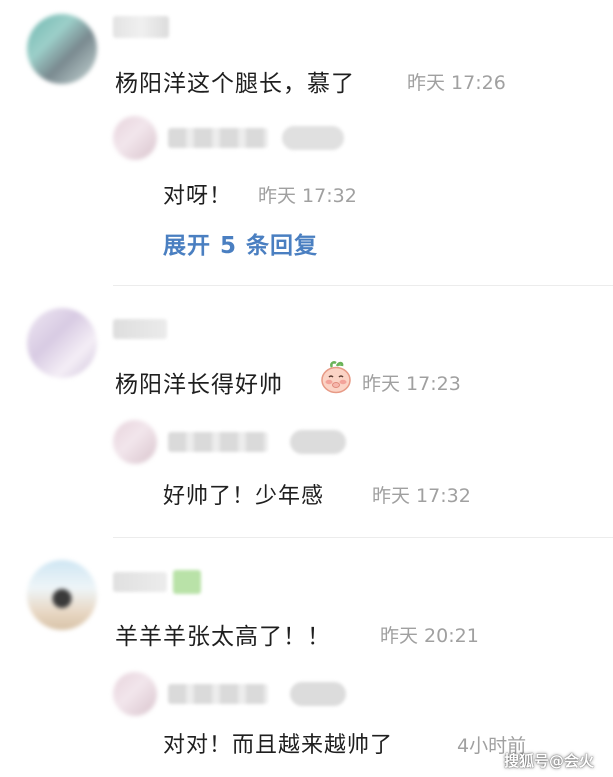 The image size is (613, 777). What do you see at coordinates (244, 496) in the screenshot?
I see `reply-text: 好帅了！少年感` at bounding box center [244, 496].